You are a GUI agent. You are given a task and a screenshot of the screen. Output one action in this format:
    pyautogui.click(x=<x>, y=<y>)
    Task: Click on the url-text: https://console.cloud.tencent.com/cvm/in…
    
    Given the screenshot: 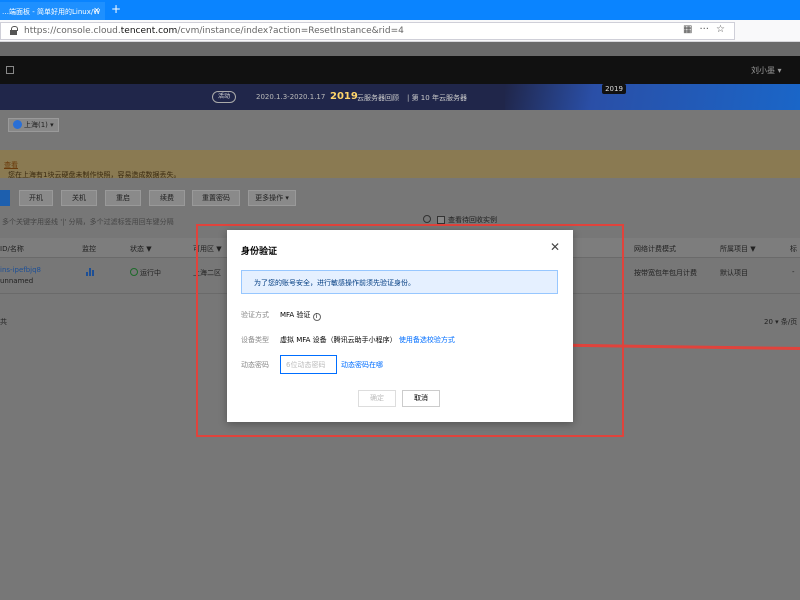 What is the action you would take?
    pyautogui.click(x=214, y=31)
    